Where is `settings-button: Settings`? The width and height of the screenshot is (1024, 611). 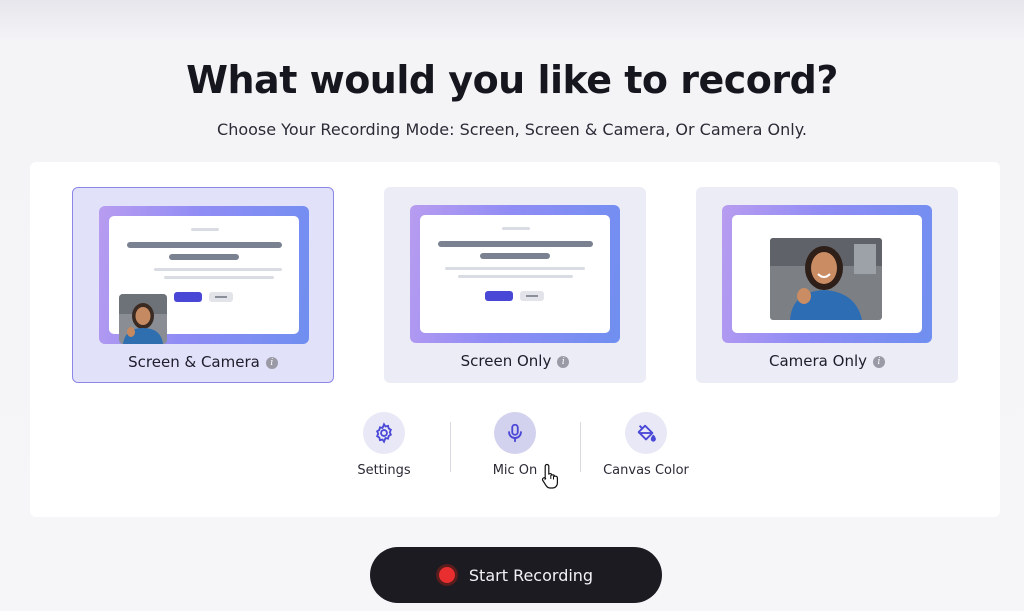 settings-button: Settings is located at coordinates (384, 445).